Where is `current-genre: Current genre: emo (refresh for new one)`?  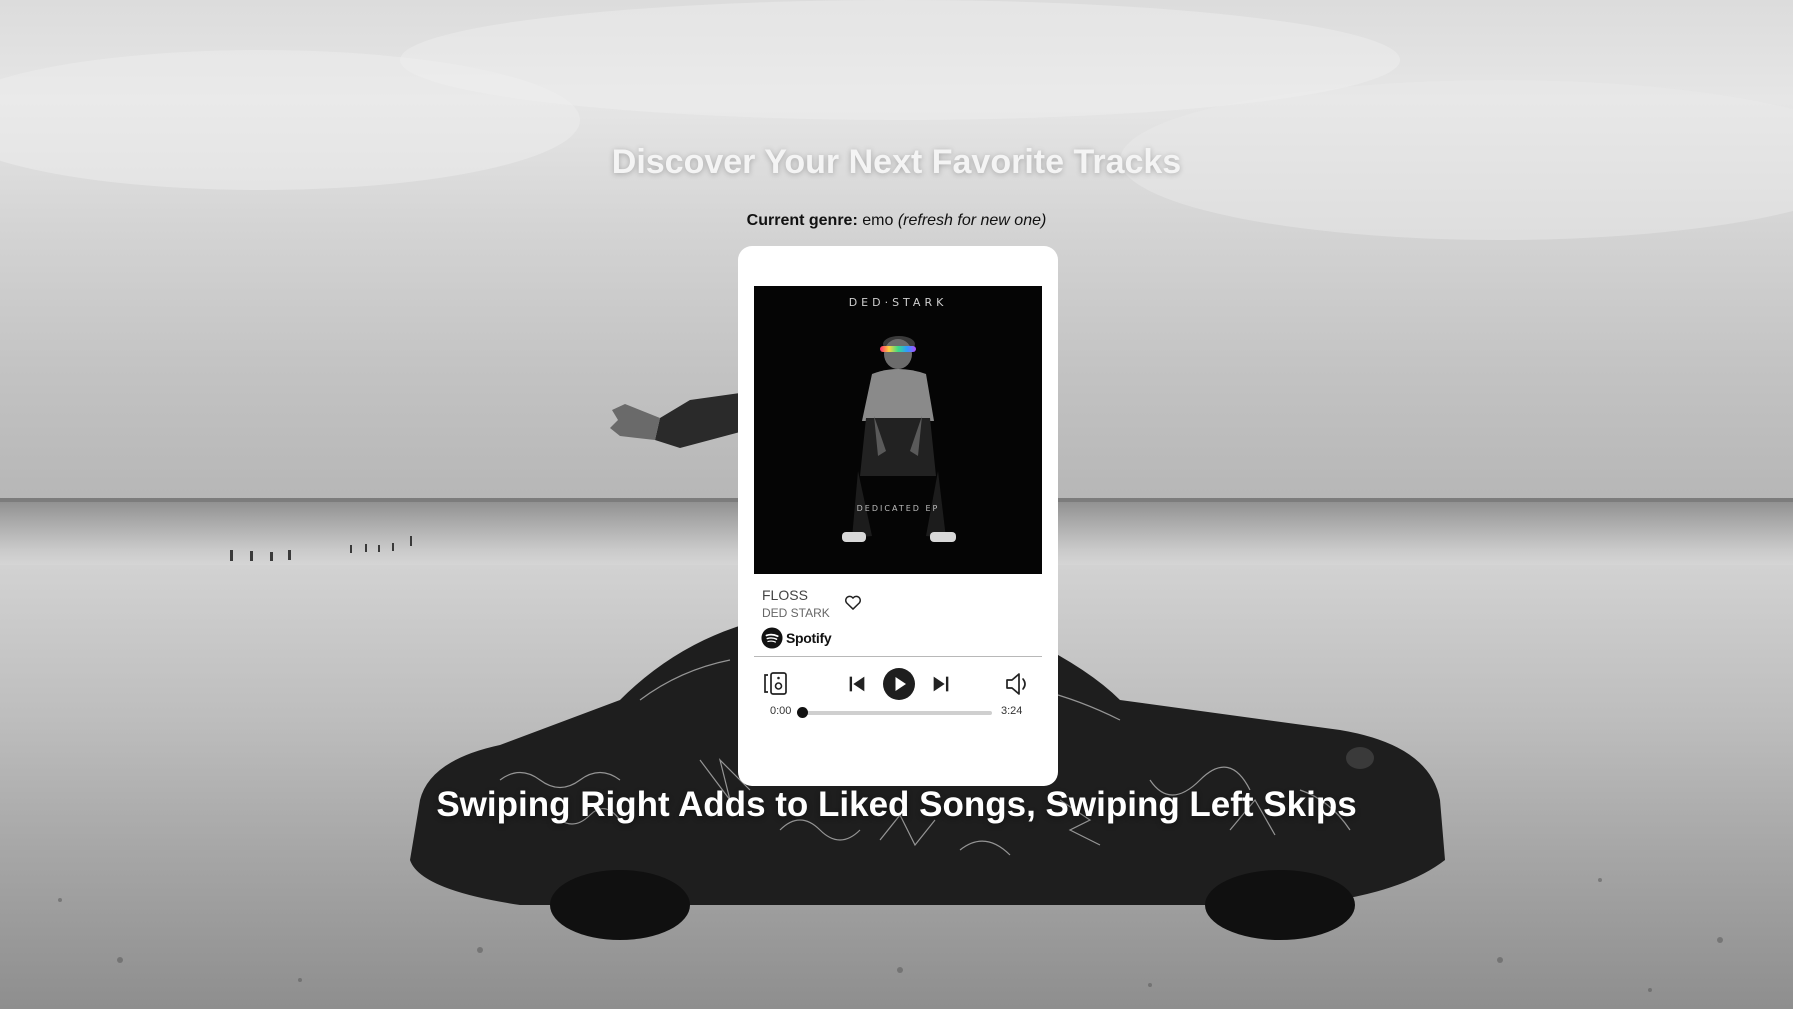
current-genre: Current genre: emo (refresh for new one) is located at coordinates (896, 221).